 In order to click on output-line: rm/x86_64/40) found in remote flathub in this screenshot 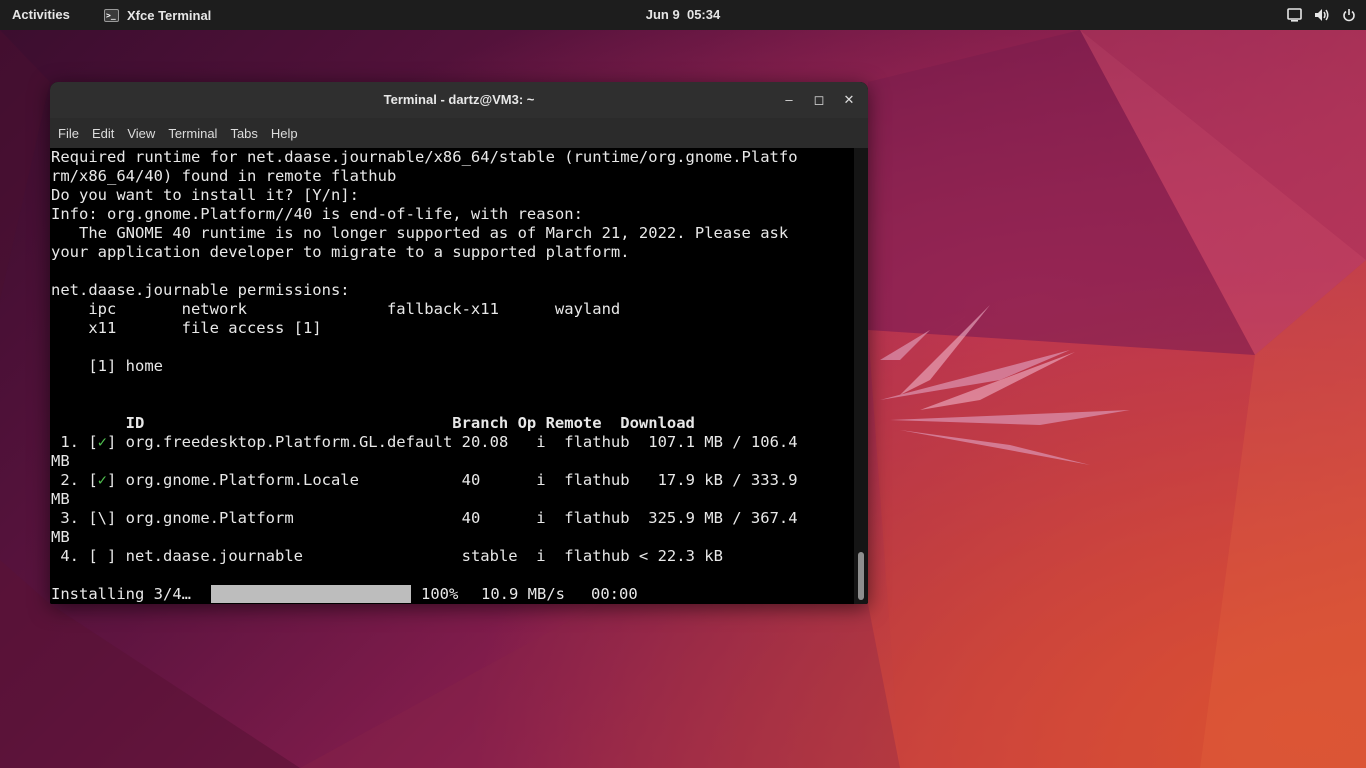, I will do `click(224, 176)`.